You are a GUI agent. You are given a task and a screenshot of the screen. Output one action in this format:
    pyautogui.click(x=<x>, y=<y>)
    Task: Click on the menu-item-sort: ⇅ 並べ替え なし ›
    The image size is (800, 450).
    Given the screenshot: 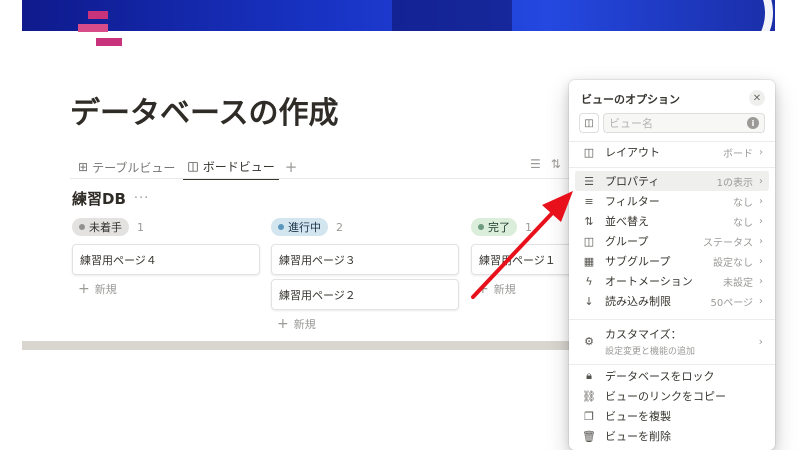 What is the action you would take?
    pyautogui.click(x=672, y=221)
    